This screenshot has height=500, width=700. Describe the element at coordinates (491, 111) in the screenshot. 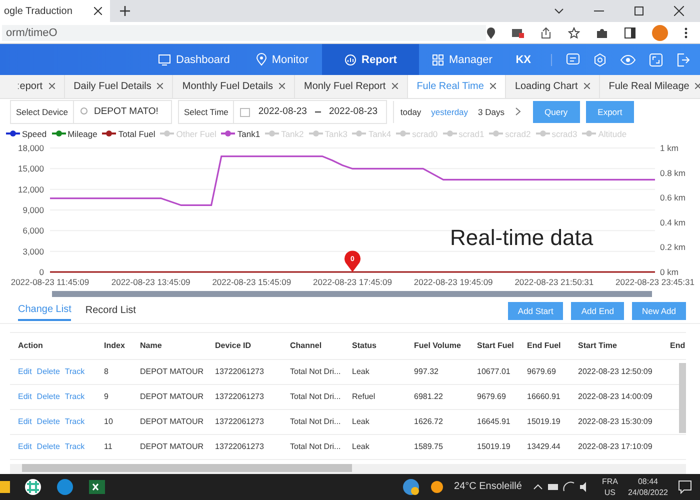

I see `range-link: 3 Days` at that location.